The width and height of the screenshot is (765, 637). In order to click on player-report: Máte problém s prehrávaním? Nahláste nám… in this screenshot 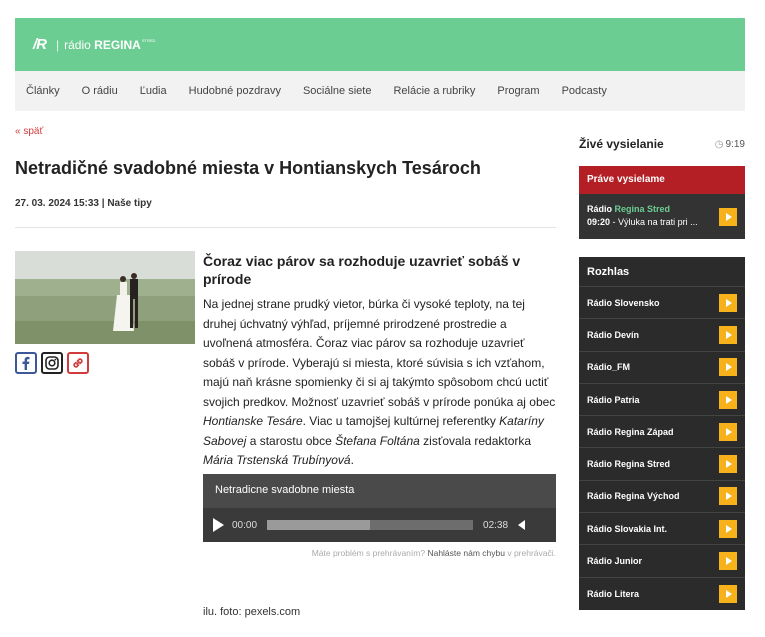, I will do `click(379, 553)`.